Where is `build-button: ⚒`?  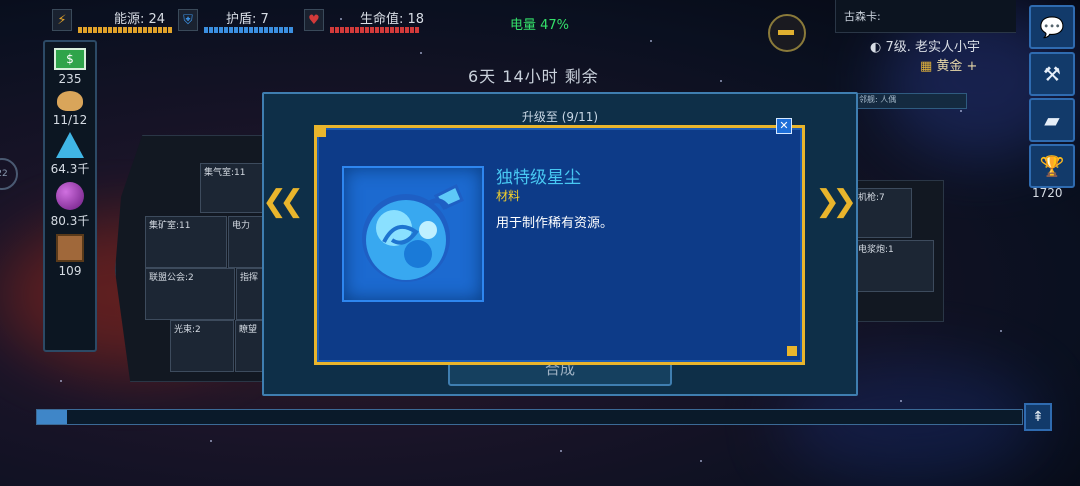 build-button: ⚒ is located at coordinates (1052, 74).